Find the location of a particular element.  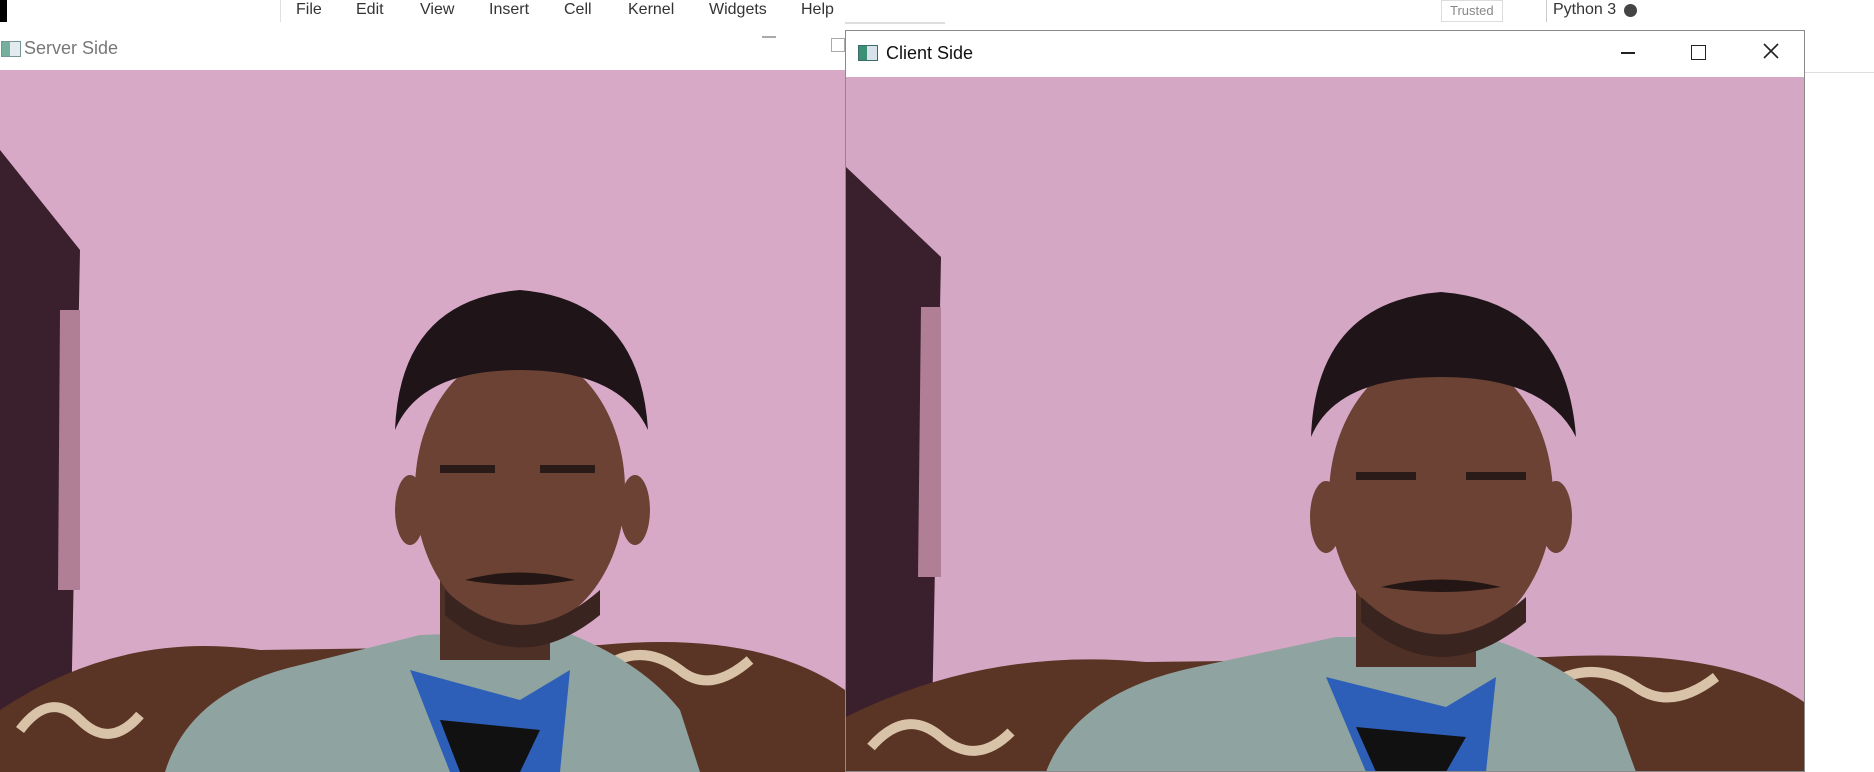

left-edge-bar is located at coordinates (3, 11).